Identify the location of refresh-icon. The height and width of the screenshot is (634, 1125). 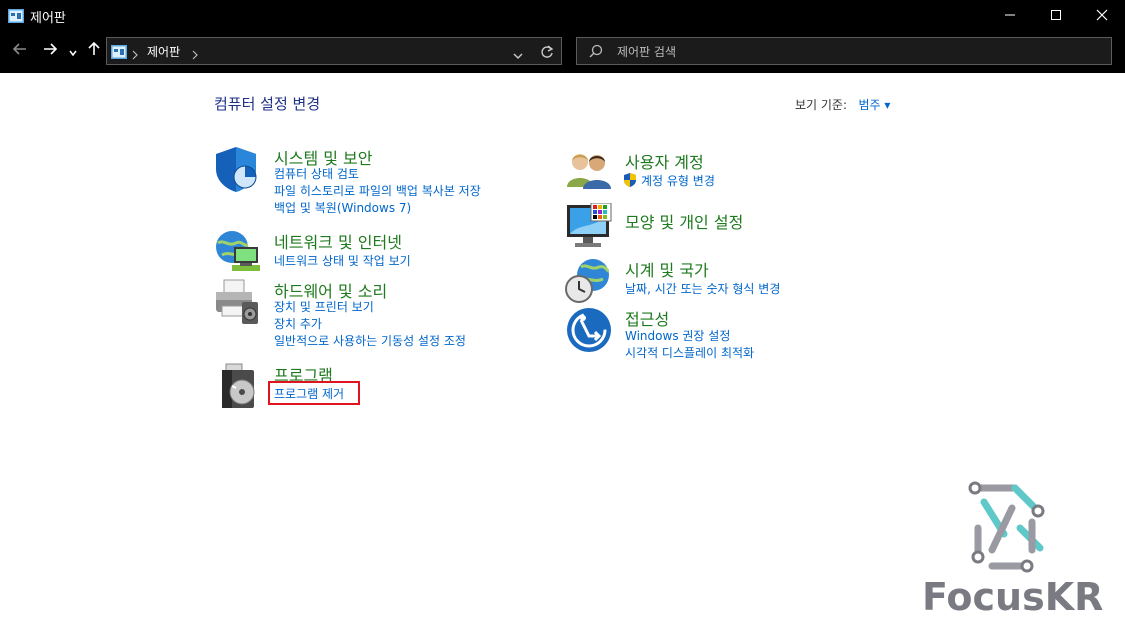
(547, 51).